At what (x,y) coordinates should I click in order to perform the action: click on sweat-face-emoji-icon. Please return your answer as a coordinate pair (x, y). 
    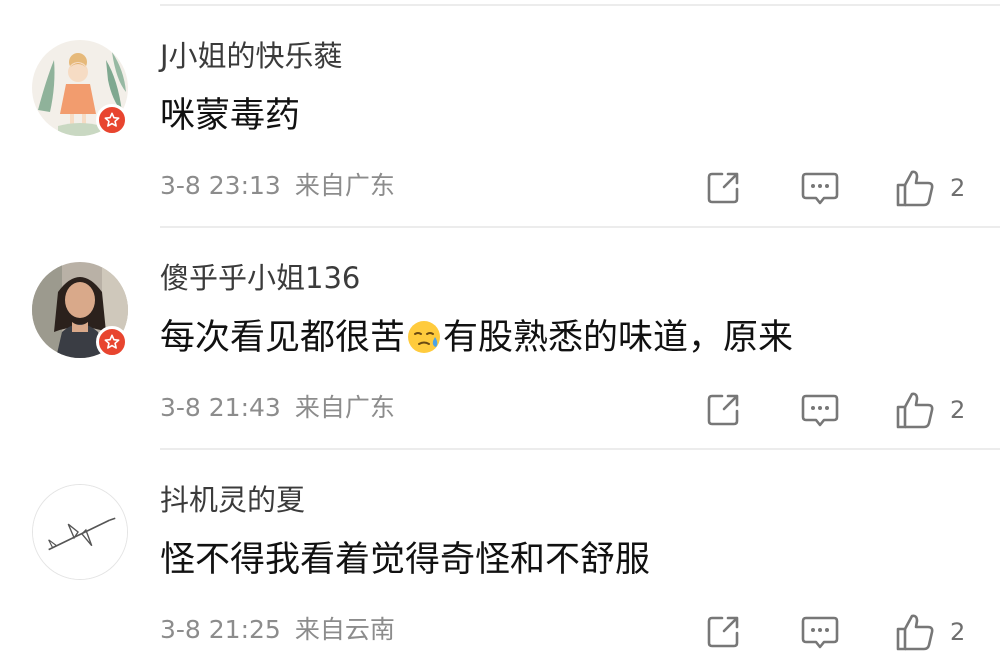
    Looking at the image, I should click on (424, 337).